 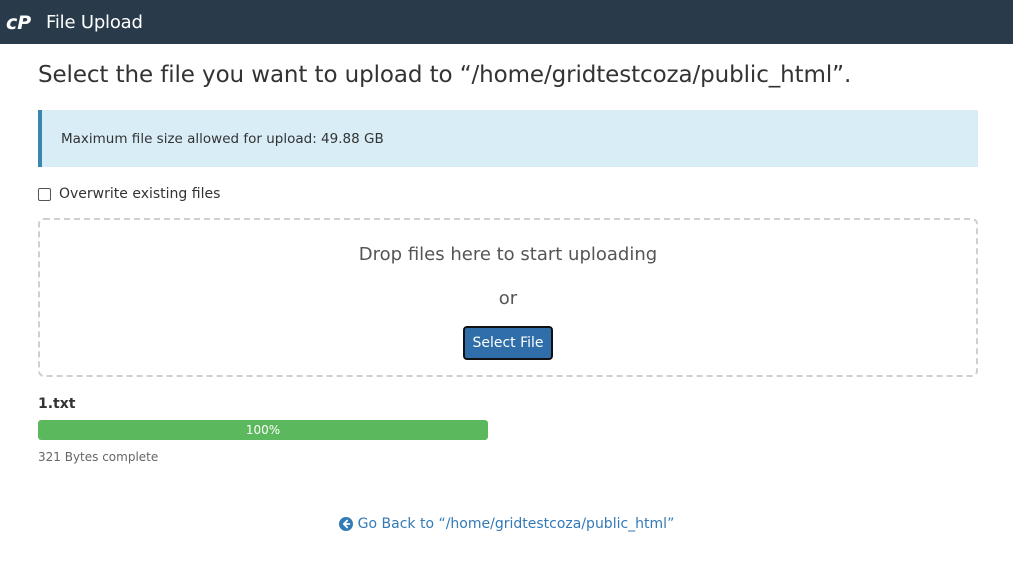 I want to click on drop-zone-or: or, so click(x=508, y=298).